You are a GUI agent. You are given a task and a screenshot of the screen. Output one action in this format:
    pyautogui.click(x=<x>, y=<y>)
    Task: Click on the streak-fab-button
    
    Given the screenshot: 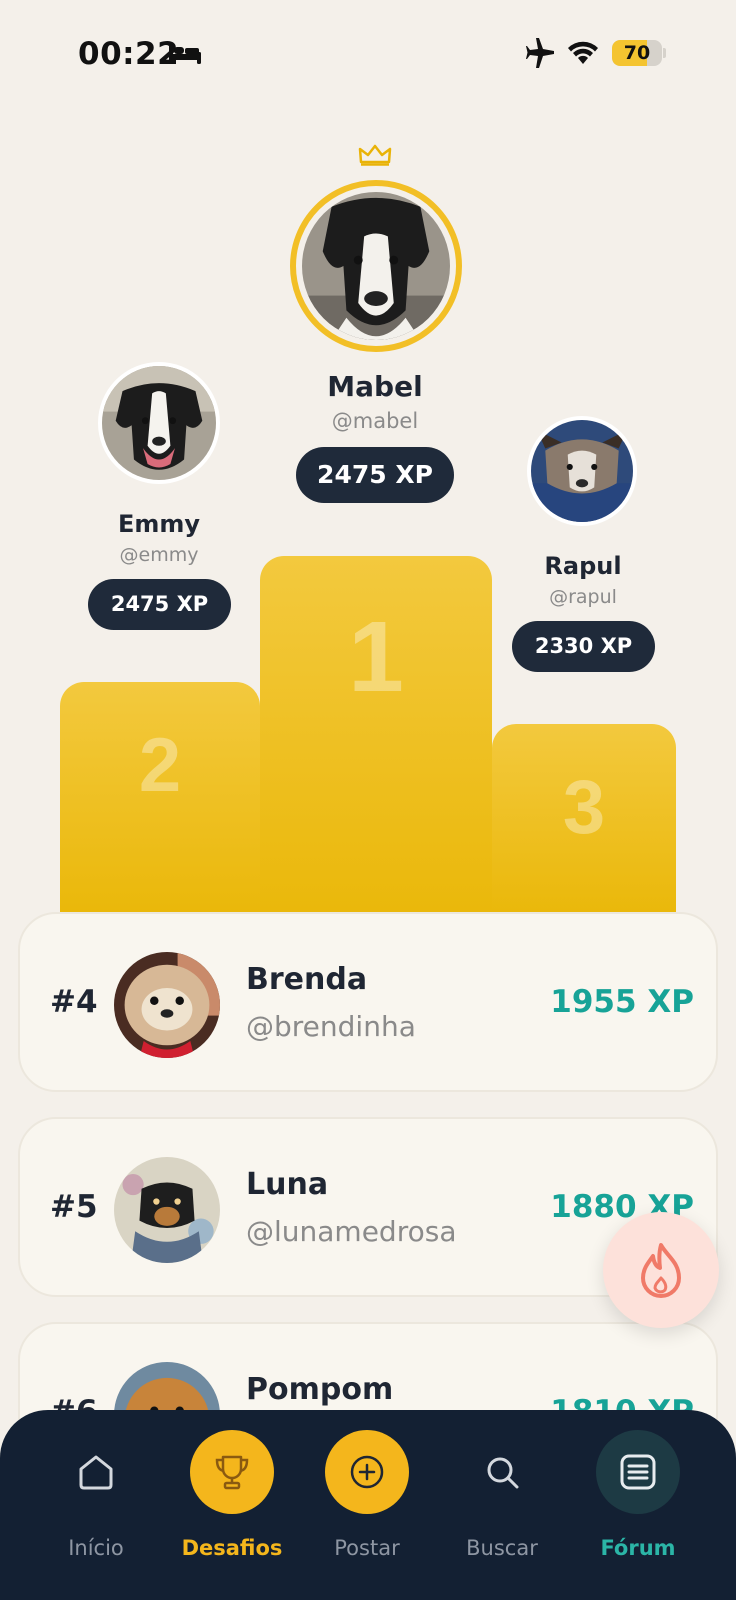 What is the action you would take?
    pyautogui.click(x=661, y=1270)
    